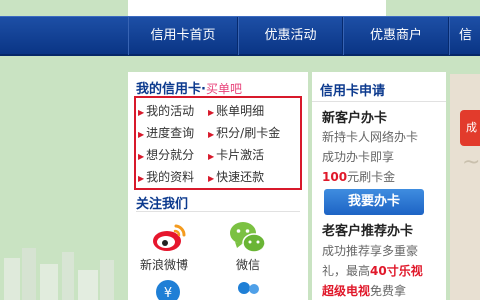 The width and height of the screenshot is (480, 300). Describe the element at coordinates (248, 288) in the screenshot. I see `people-service-icon` at that location.